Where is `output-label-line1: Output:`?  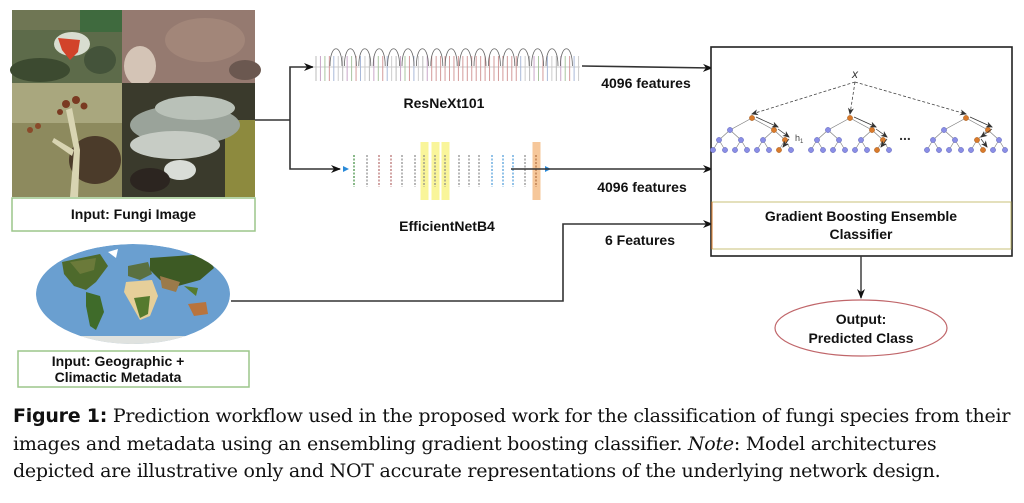
output-label-line1: Output: is located at coordinates (861, 319).